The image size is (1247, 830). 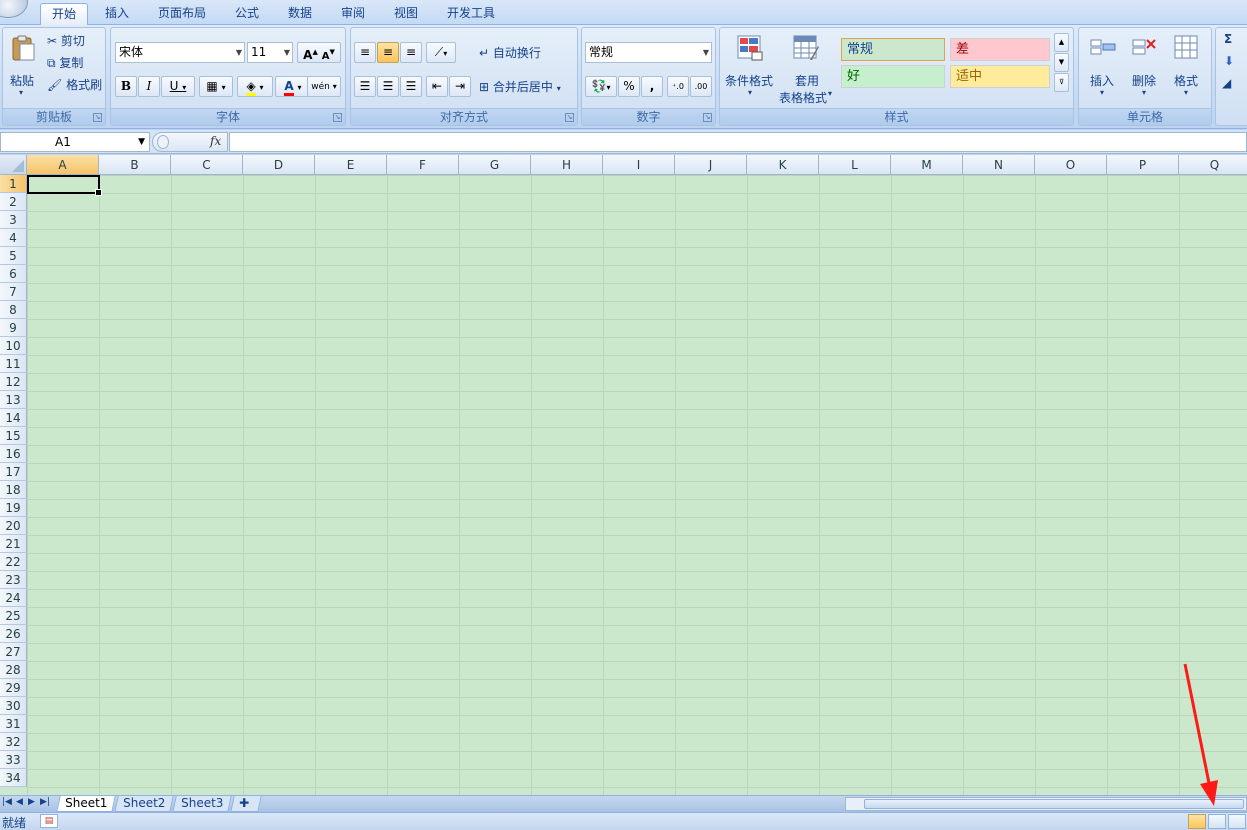 I want to click on borders-button: ▦ ▾, so click(x=216, y=86).